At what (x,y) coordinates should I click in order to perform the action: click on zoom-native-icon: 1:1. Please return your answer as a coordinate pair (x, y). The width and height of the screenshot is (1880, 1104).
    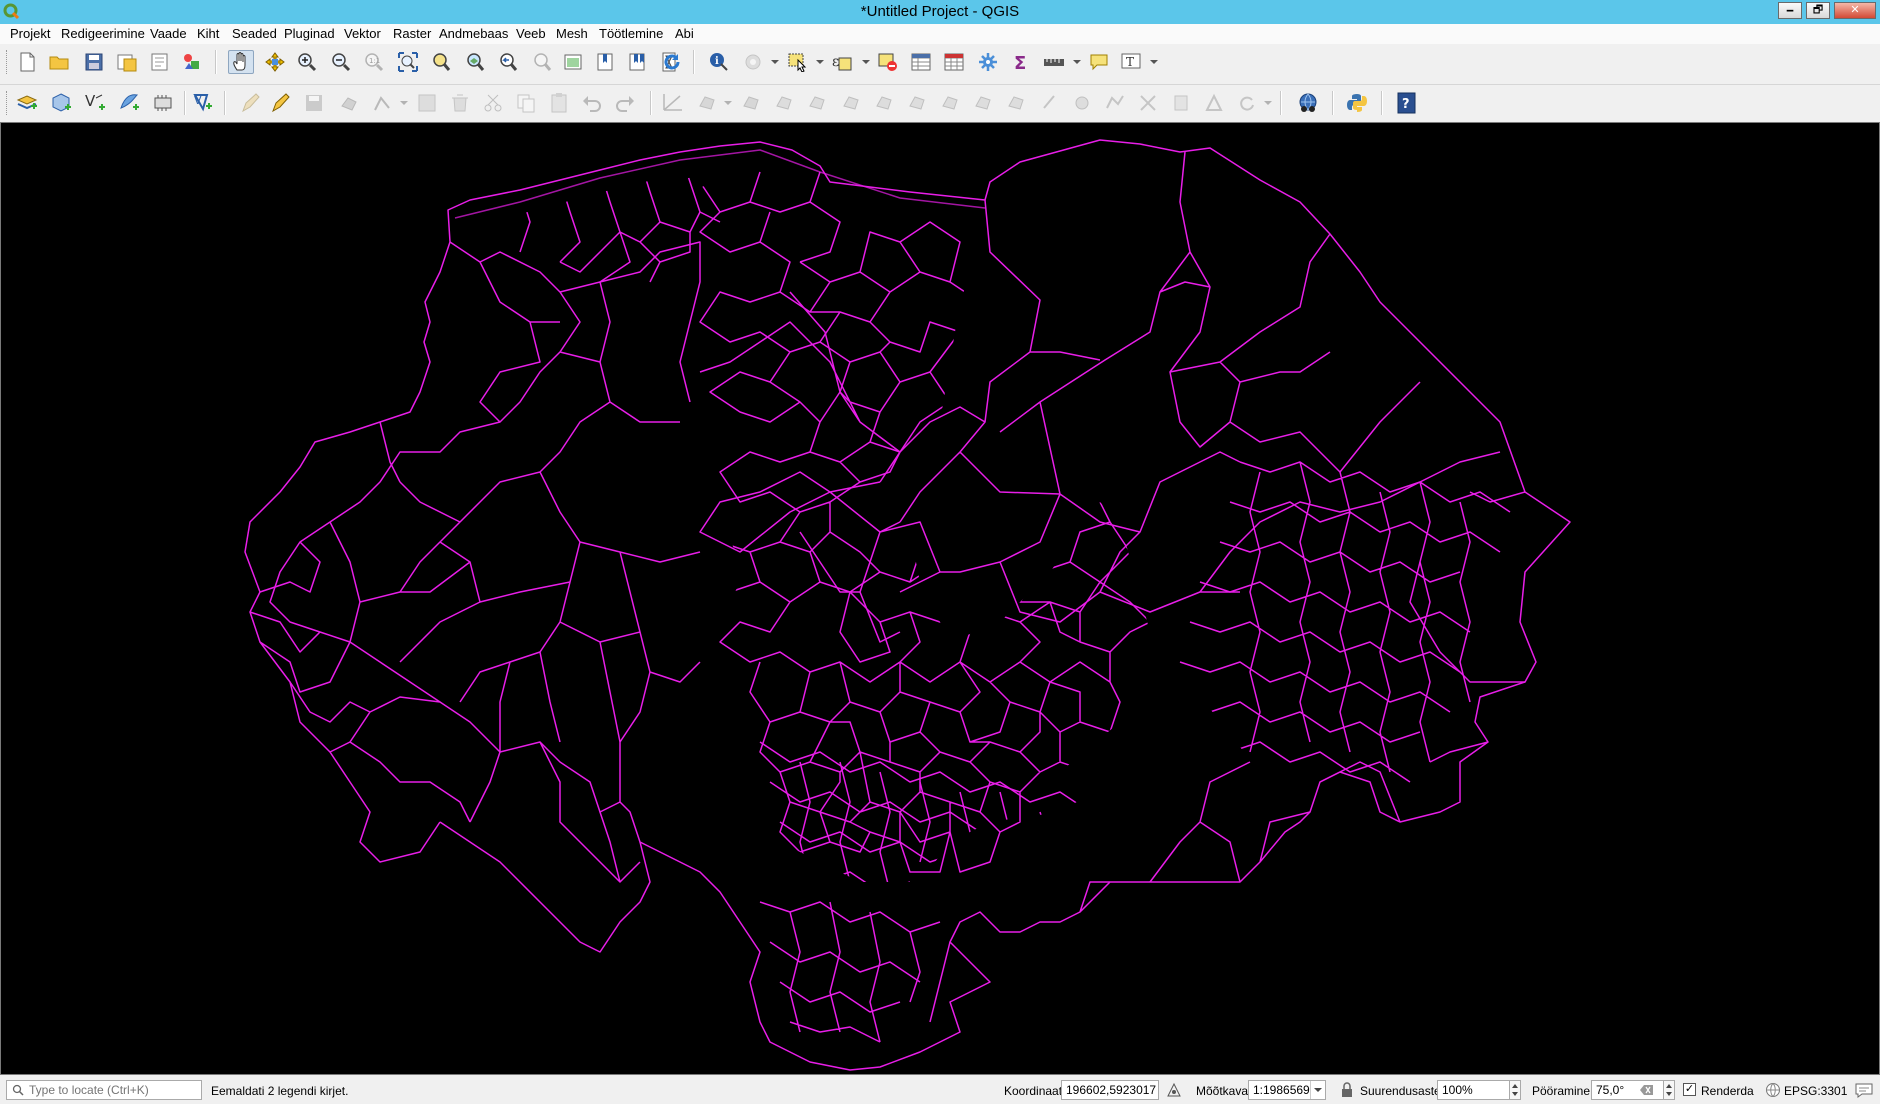
    Looking at the image, I should click on (374, 62).